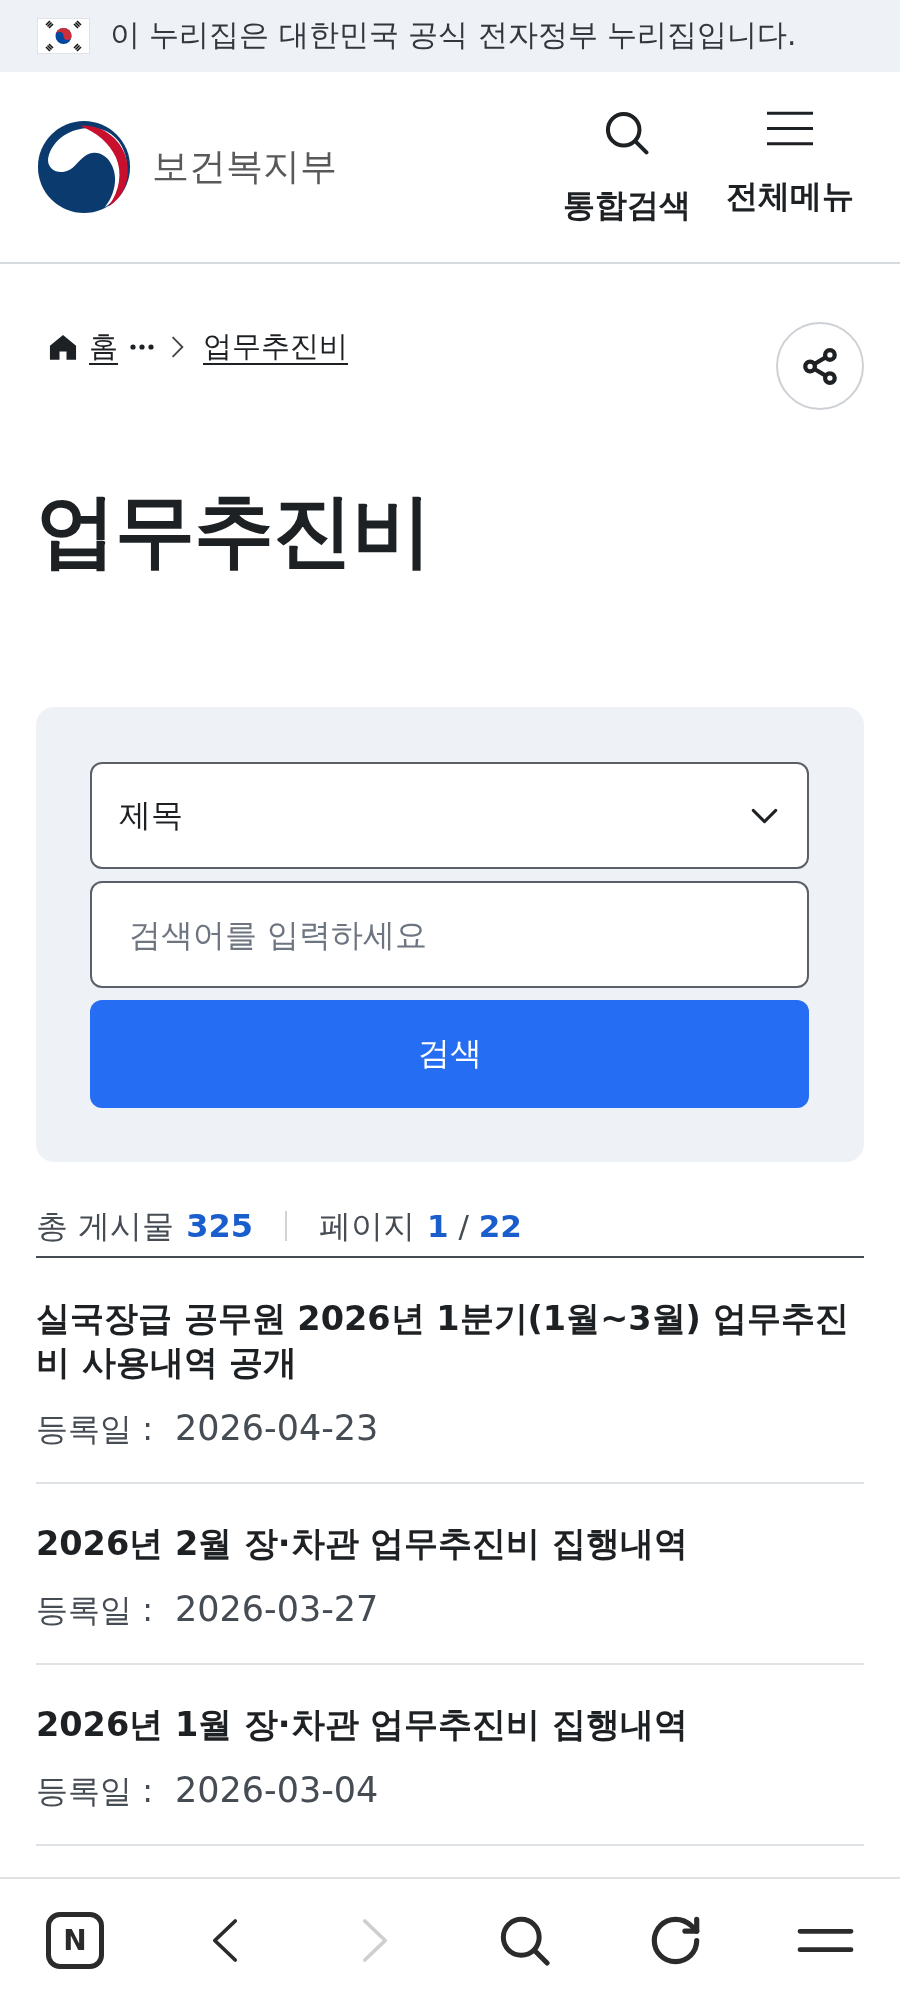 The width and height of the screenshot is (900, 2002). Describe the element at coordinates (234, 531) in the screenshot. I see `page-title: 업무추진비` at that location.